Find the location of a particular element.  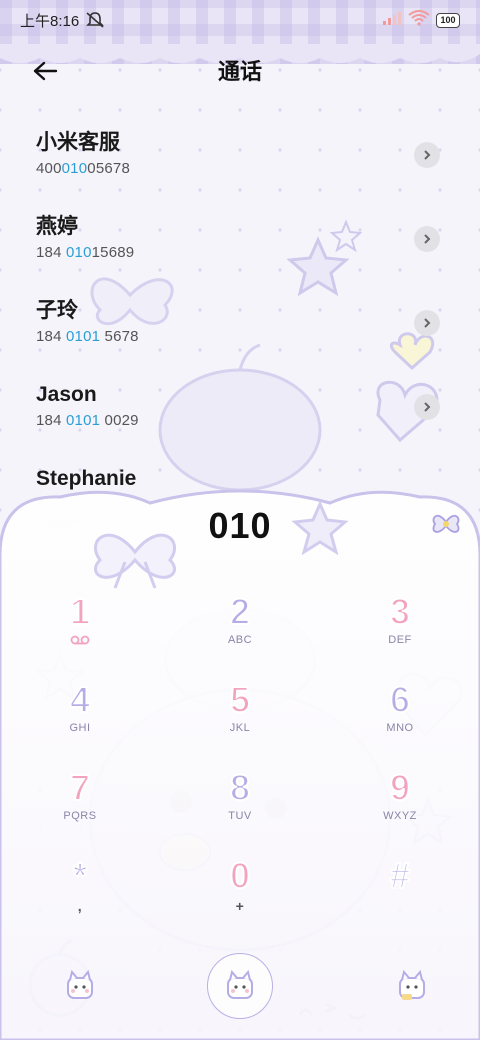

key-letters: PQRS is located at coordinates (80, 816).